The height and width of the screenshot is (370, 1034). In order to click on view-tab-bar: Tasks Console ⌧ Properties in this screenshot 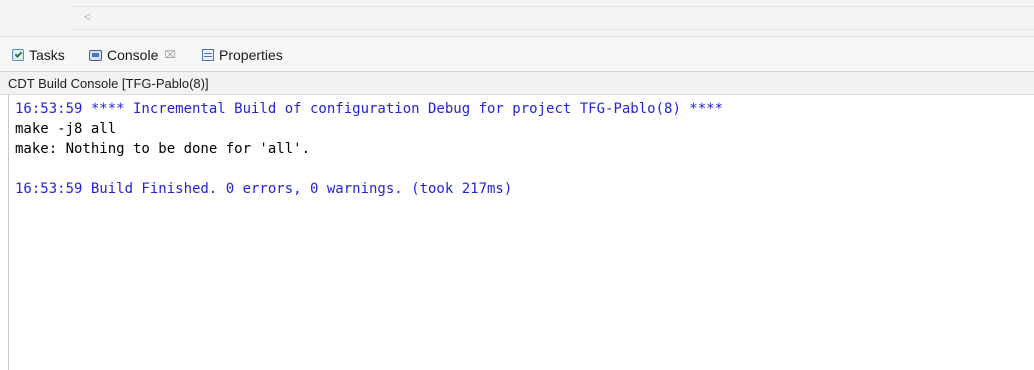, I will do `click(517, 54)`.